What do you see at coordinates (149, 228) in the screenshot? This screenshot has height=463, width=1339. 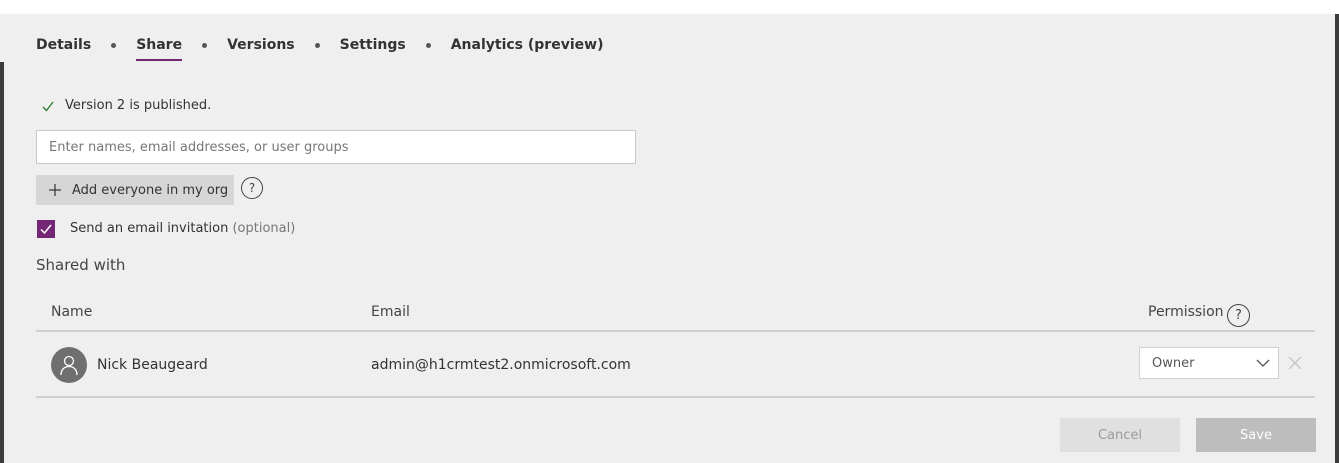 I see `email-invitation-text: Send an email invitation` at bounding box center [149, 228].